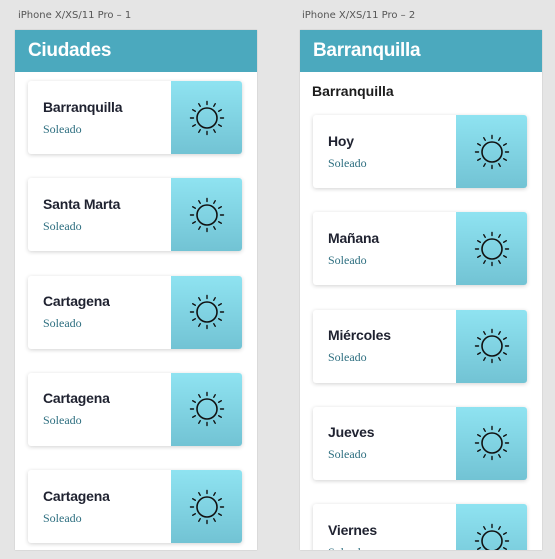 Image resolution: width=555 pixels, height=559 pixels. I want to click on artboard-label-1: iPhone X/XS/11 Pro – 1, so click(75, 15).